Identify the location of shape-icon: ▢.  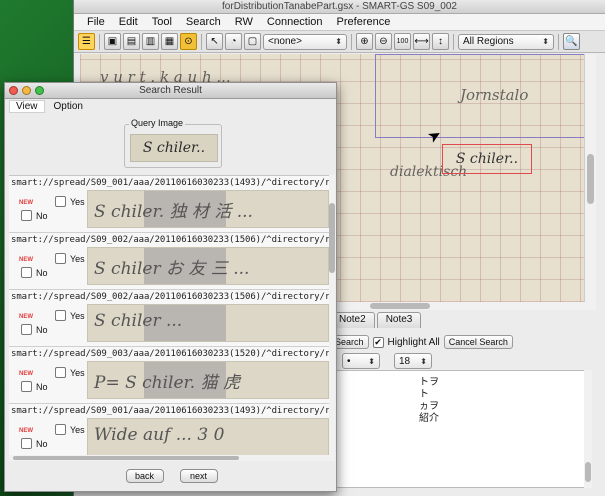
(252, 41).